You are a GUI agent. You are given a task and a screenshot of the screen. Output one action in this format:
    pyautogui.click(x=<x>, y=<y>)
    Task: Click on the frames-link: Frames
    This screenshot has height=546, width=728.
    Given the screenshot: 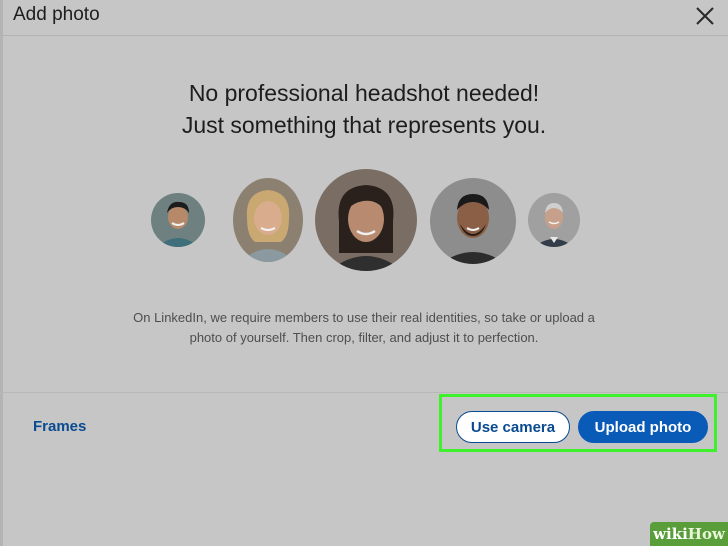 What is the action you would take?
    pyautogui.click(x=59, y=427)
    